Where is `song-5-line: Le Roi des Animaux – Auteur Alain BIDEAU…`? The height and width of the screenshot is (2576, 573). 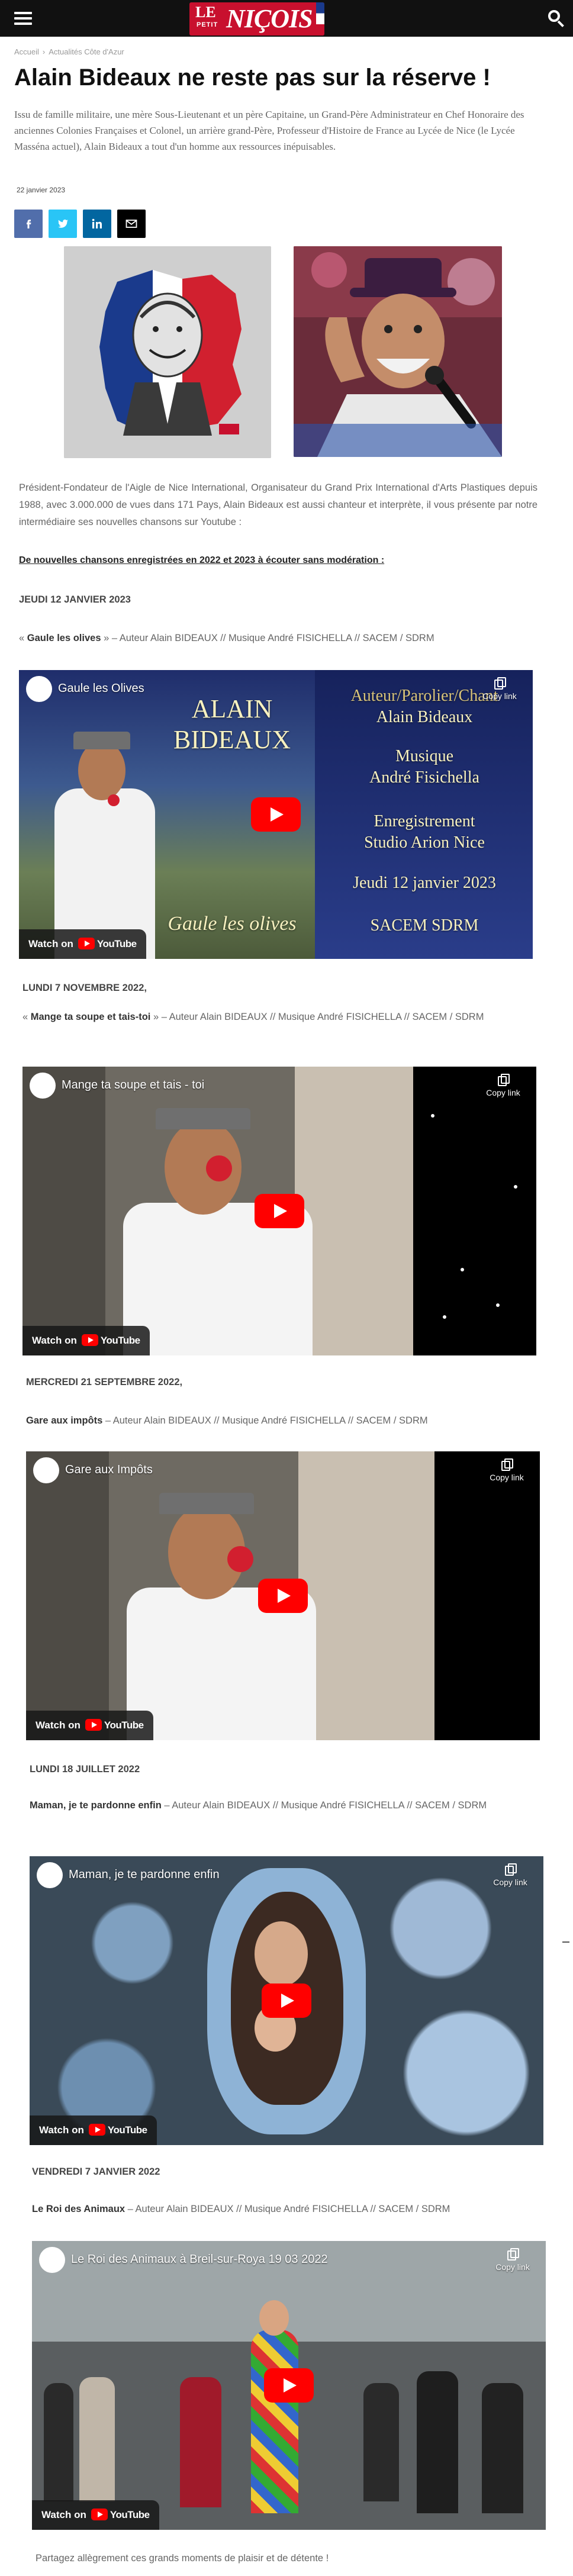
song-5-line: Le Roi des Animaux – Auteur Alain BIDEAU… is located at coordinates (288, 2209).